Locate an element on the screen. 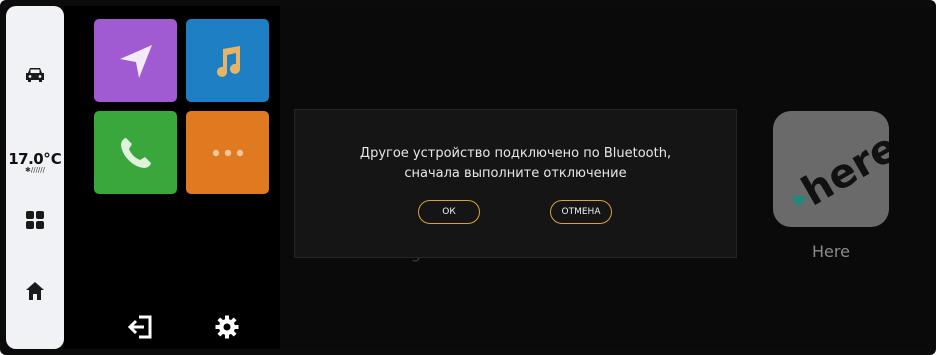  music-app-tile is located at coordinates (227, 60).